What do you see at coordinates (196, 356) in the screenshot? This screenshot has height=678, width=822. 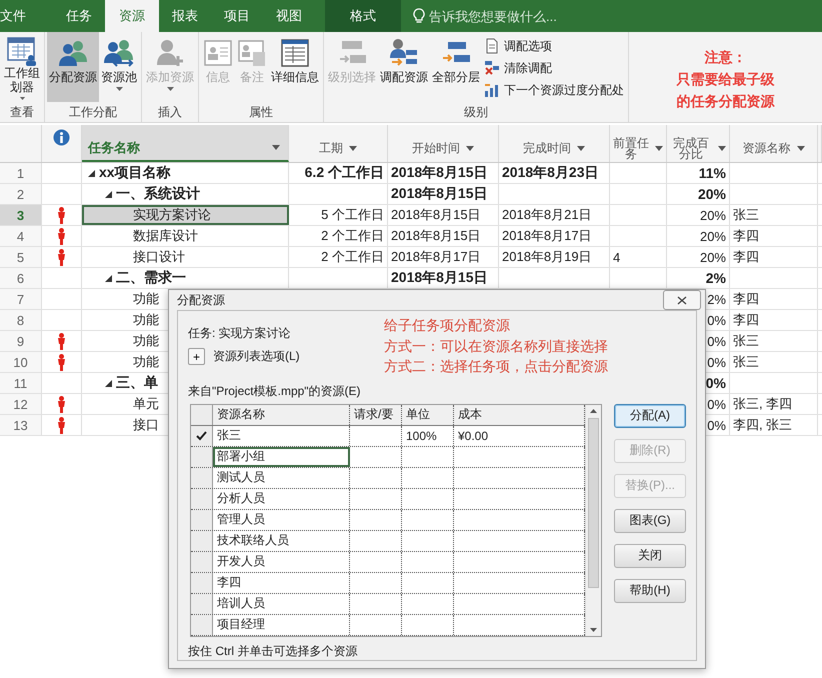 I see `expand-button: +` at bounding box center [196, 356].